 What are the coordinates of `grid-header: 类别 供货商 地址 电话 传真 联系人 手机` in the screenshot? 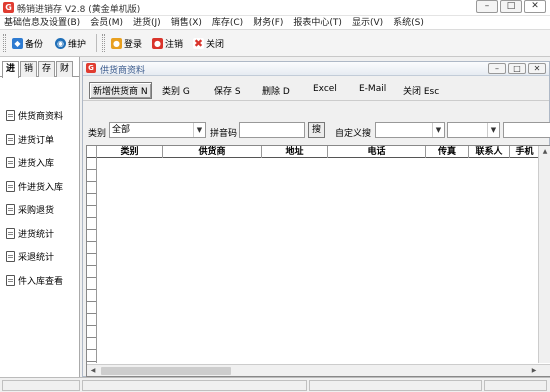 It's located at (313, 152).